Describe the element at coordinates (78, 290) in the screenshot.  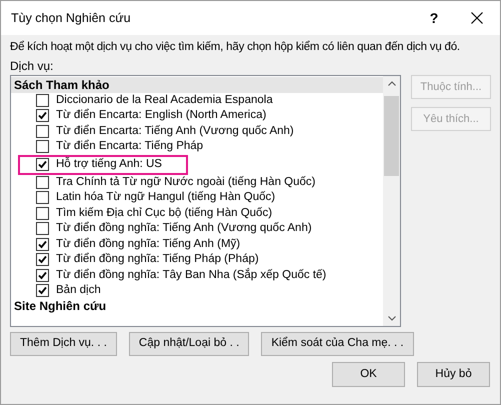
I see `service-label: Bản dịch` at that location.